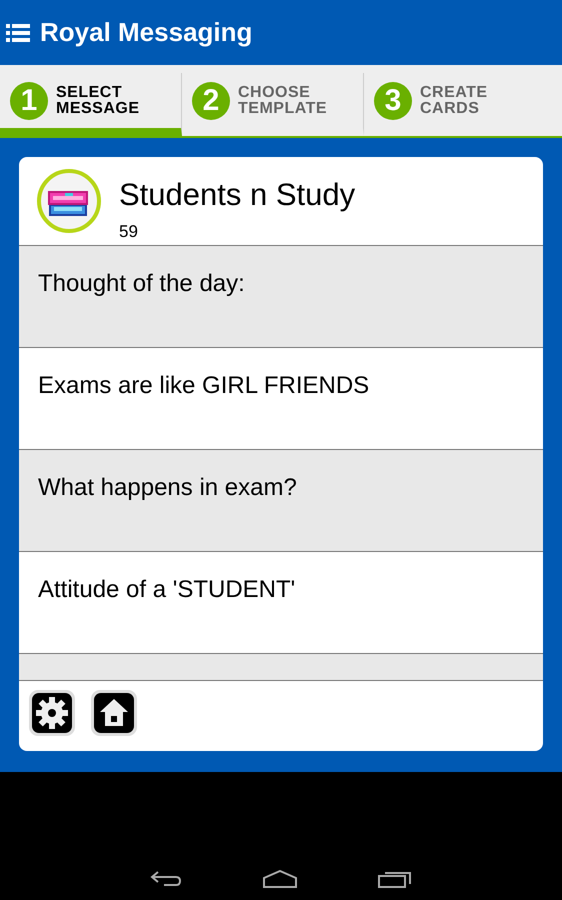 This screenshot has height=900, width=562. What do you see at coordinates (69, 201) in the screenshot?
I see `books-icon` at bounding box center [69, 201].